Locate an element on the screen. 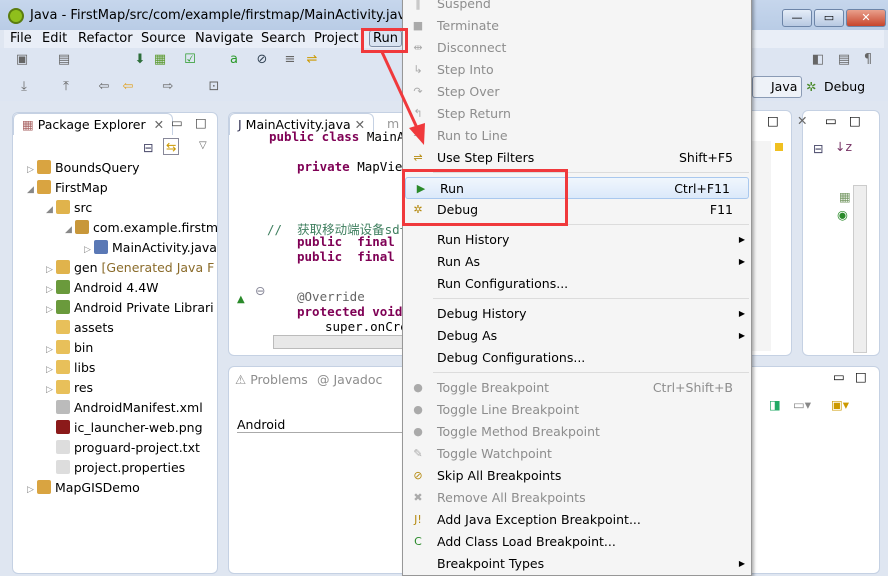 Image resolution: width=888 pixels, height=576 pixels. annotation-arrow is located at coordinates (402, 98).